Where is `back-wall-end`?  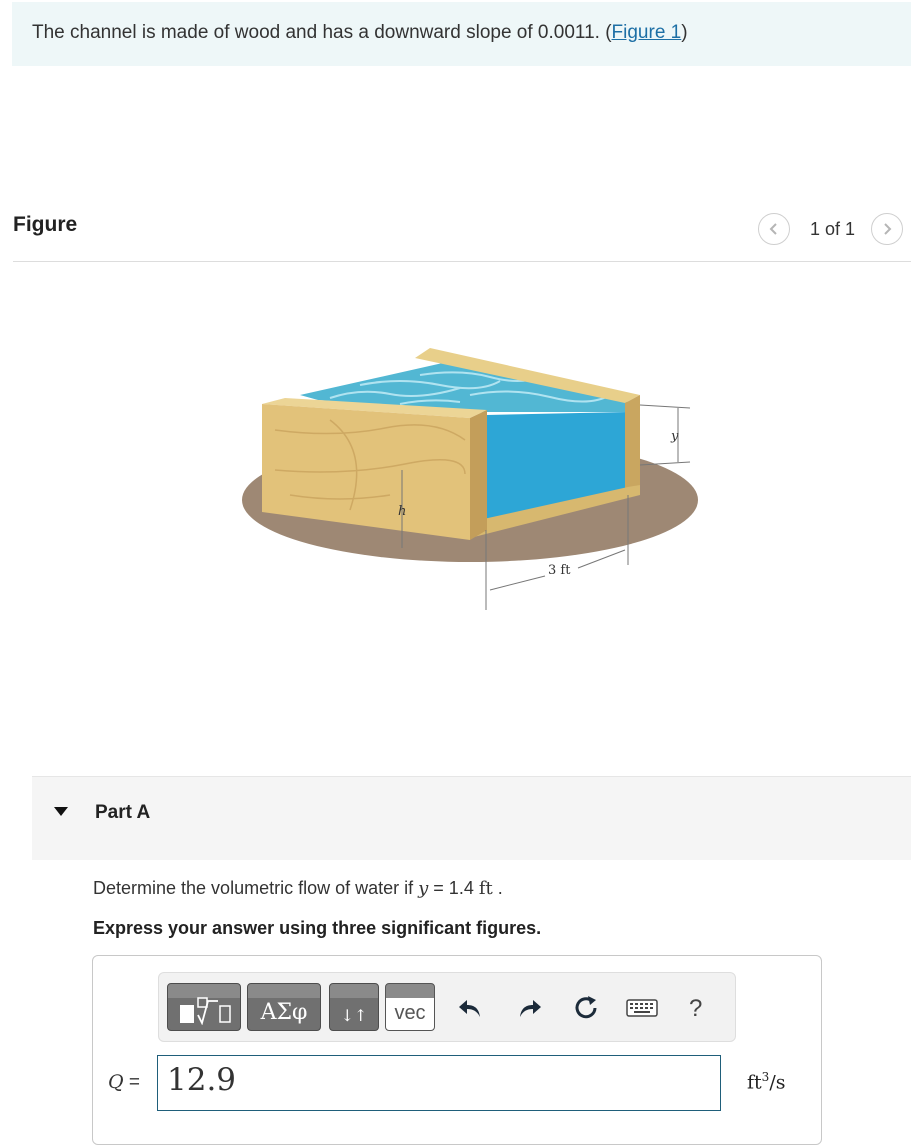 back-wall-end is located at coordinates (632, 443).